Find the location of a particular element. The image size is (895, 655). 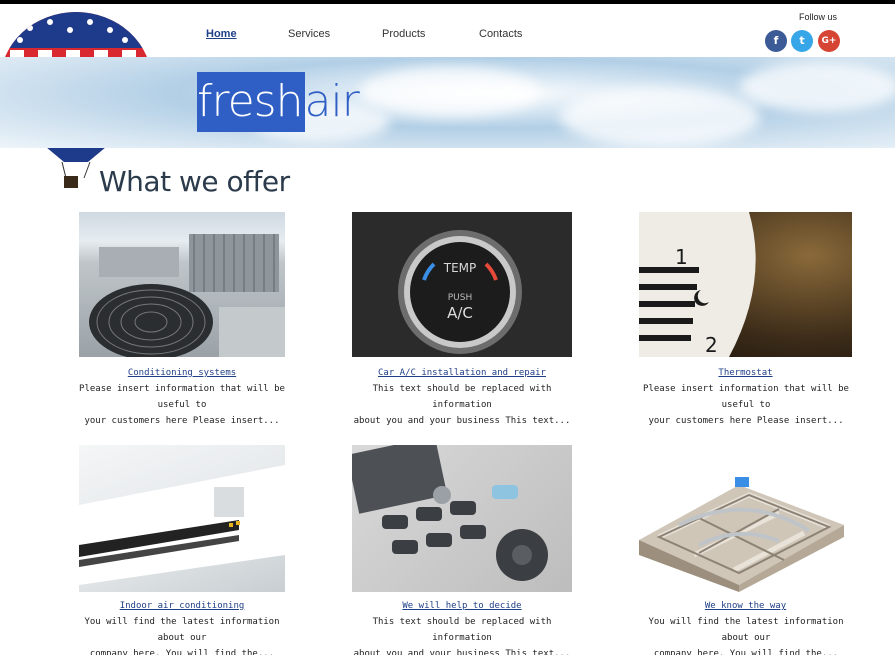

card-link-way: We know the way is located at coordinates (745, 606).